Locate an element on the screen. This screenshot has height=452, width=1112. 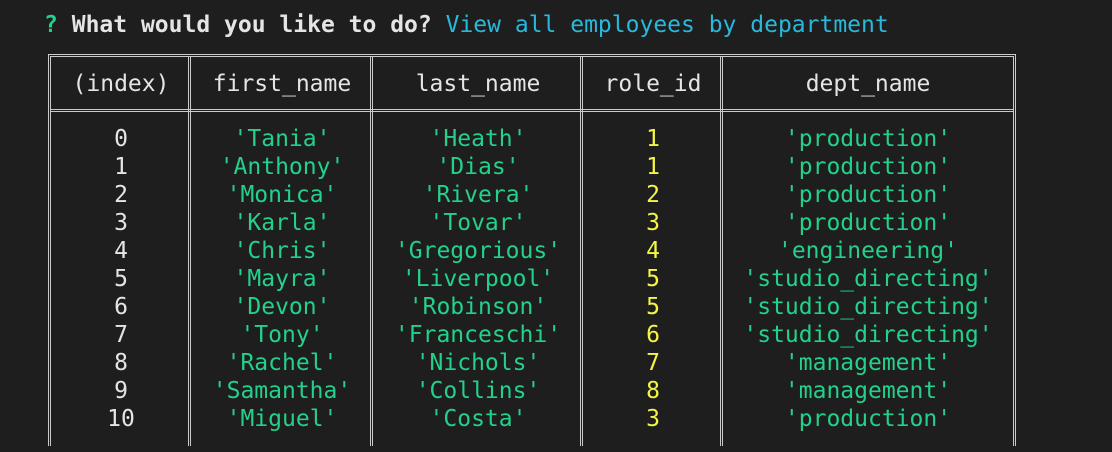
cell-first-name: 'Samantha' is located at coordinates (282, 391).